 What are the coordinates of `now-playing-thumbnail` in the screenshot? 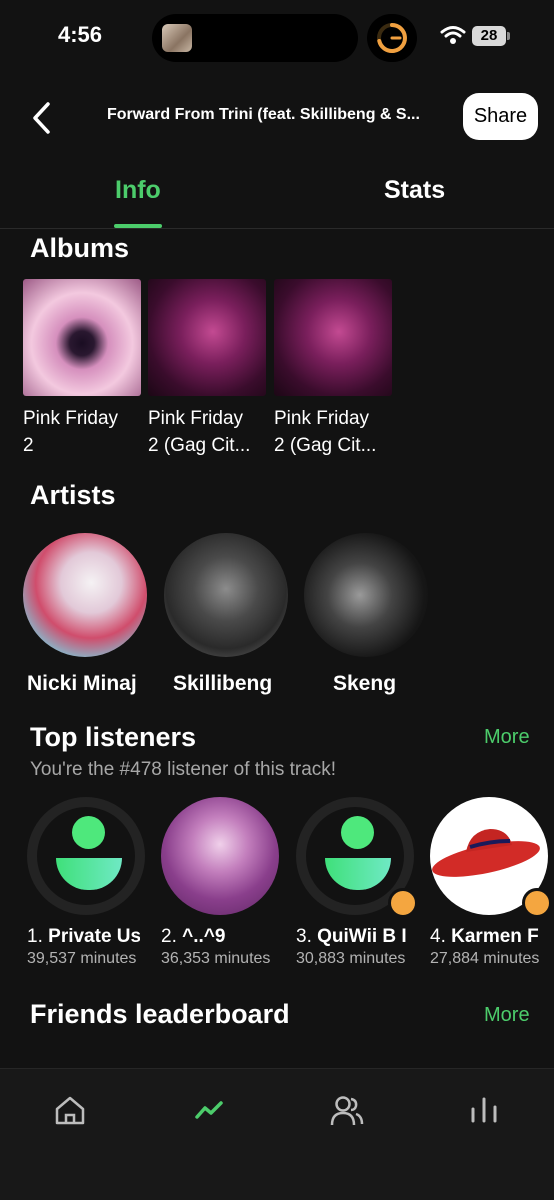 It's located at (177, 38).